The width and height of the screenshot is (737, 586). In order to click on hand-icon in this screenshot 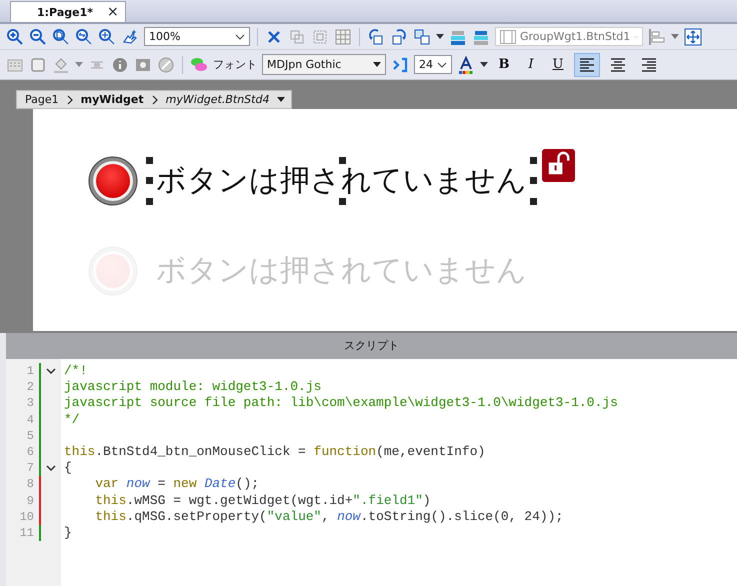, I will do `click(130, 37)`.